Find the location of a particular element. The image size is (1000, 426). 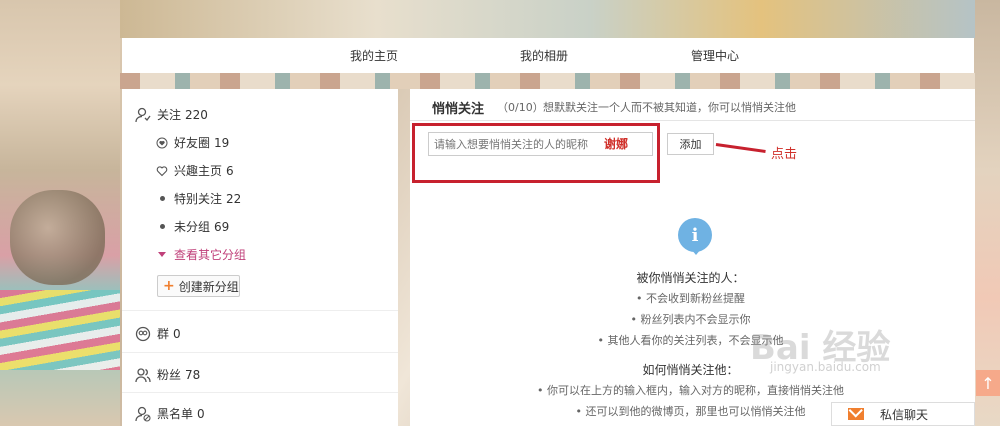

user-block-icon is located at coordinates (143, 414).